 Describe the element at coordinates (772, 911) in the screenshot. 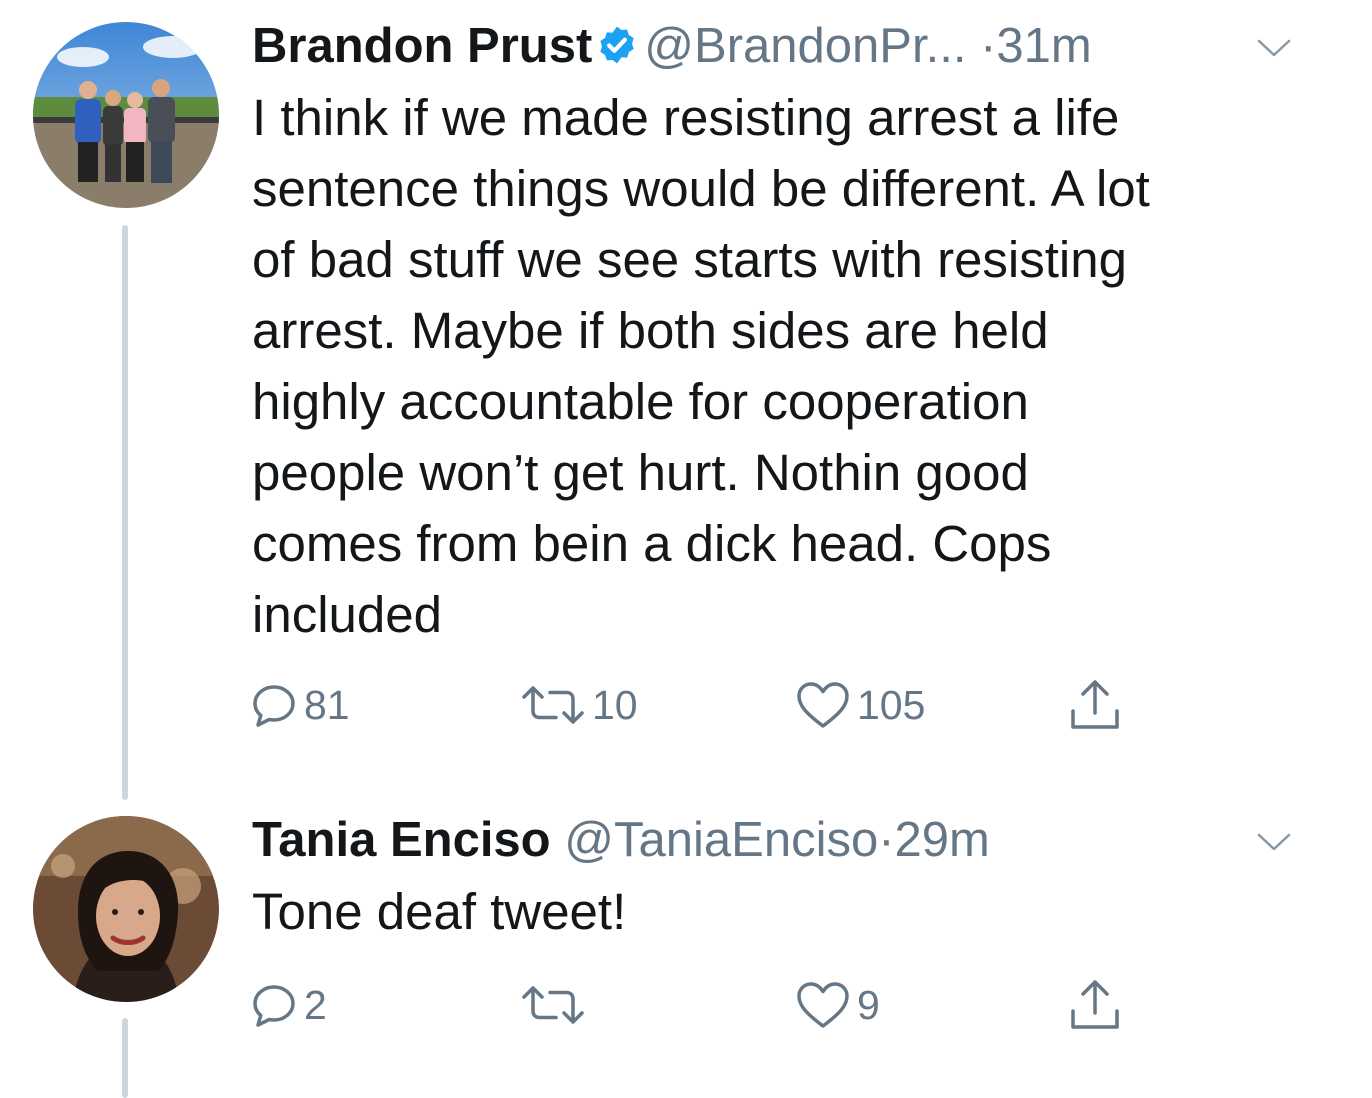

I see `tweet-text: Tone deaf tweet!` at that location.